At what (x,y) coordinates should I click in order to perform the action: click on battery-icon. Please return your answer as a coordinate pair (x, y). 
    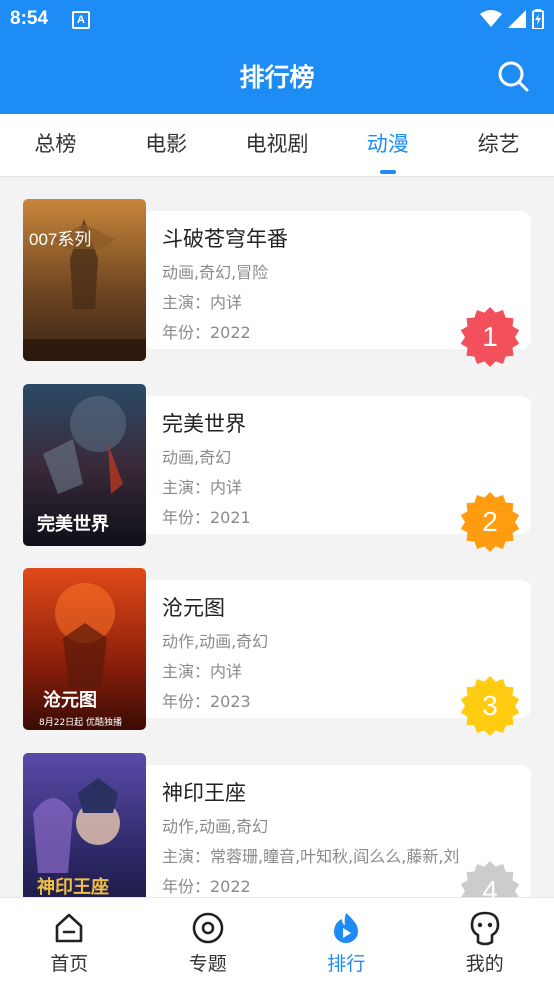
    Looking at the image, I should click on (538, 19).